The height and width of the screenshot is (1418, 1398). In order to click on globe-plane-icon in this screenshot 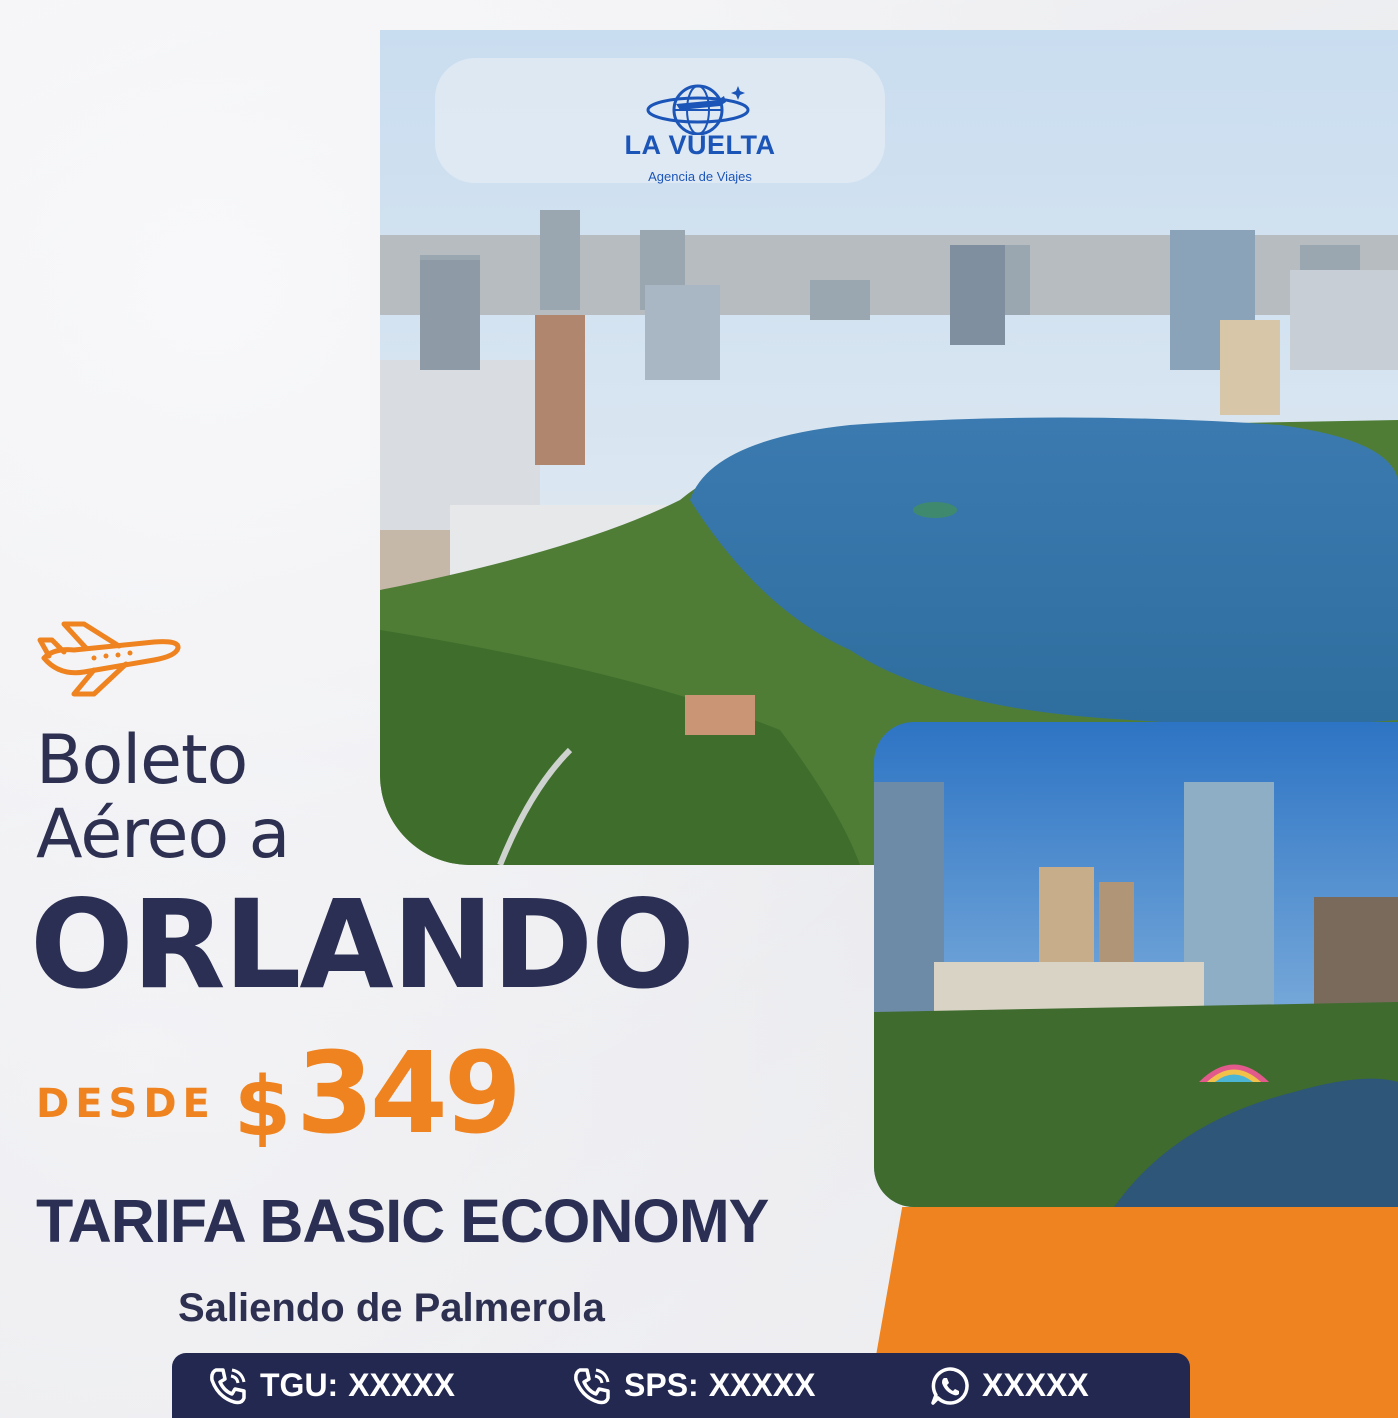, I will do `click(698, 109)`.